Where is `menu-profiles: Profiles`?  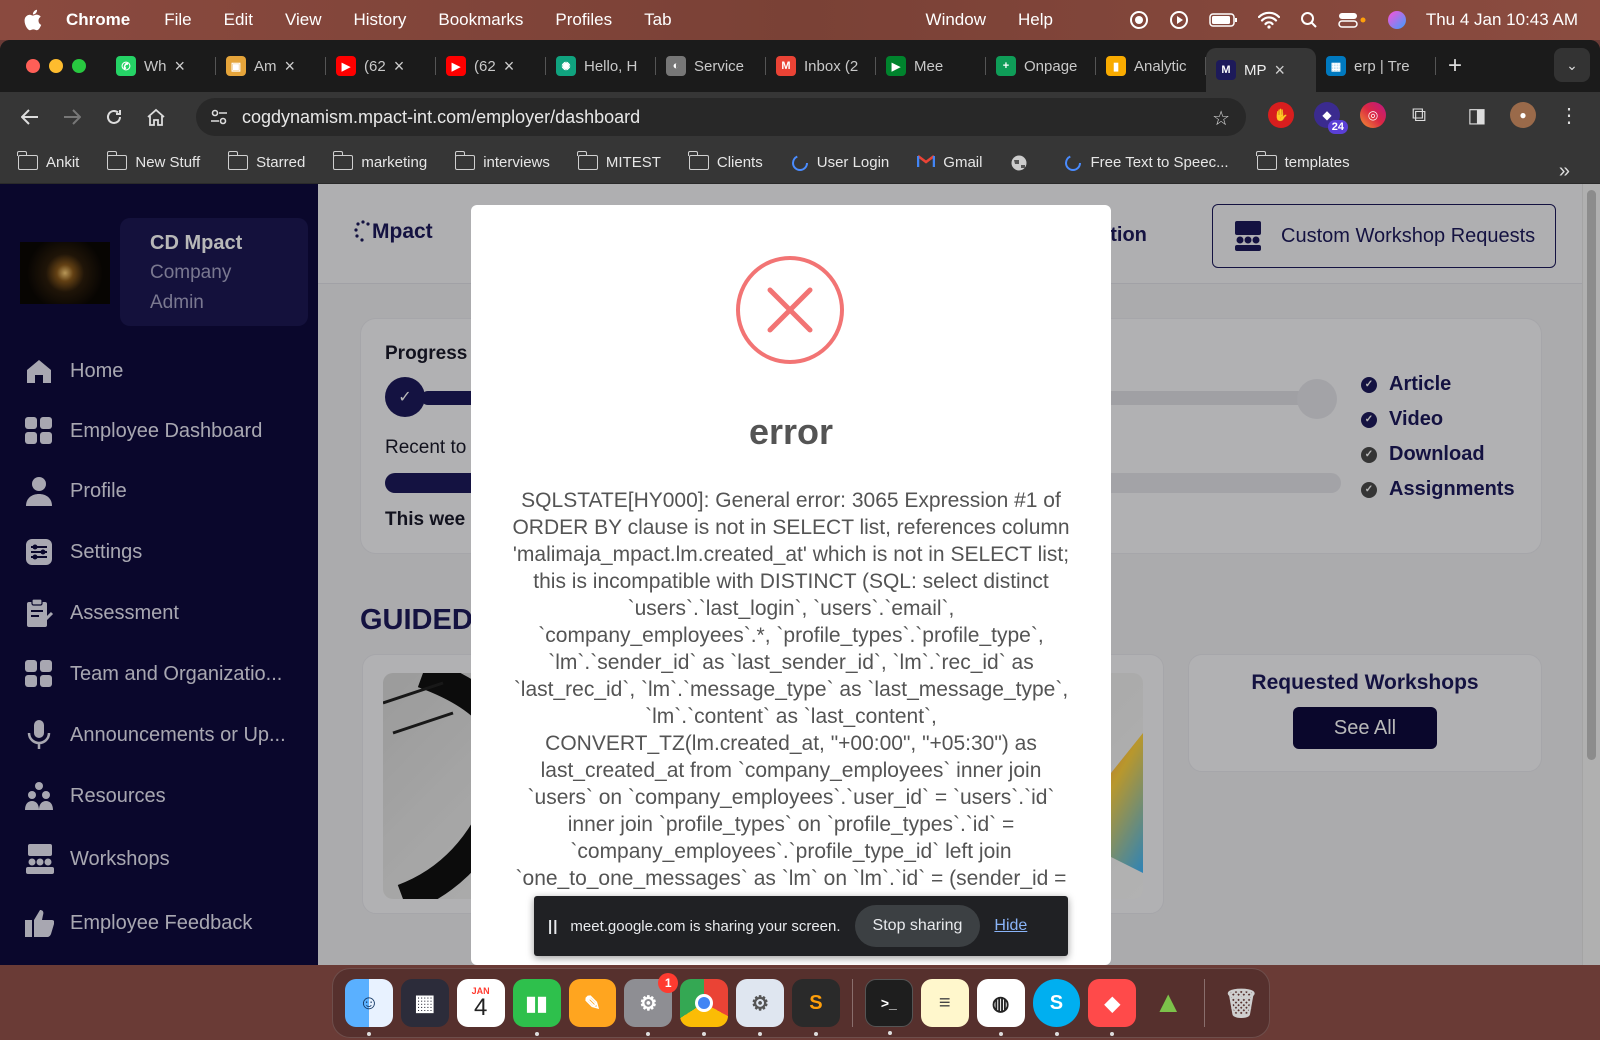
menu-profiles: Profiles is located at coordinates (583, 20).